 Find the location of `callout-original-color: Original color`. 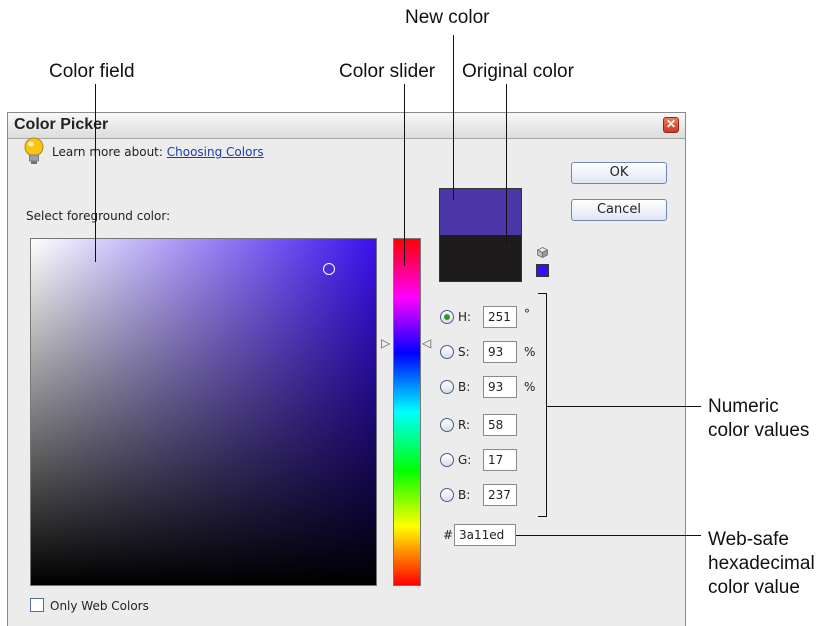

callout-original-color: Original color is located at coordinates (518, 71).